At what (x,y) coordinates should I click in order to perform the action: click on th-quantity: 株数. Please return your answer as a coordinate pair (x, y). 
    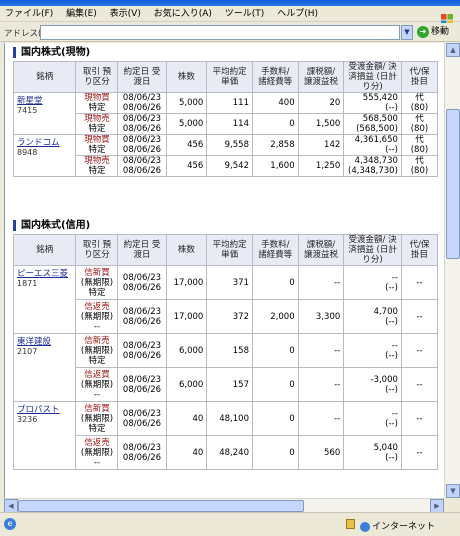
    Looking at the image, I should click on (186, 77).